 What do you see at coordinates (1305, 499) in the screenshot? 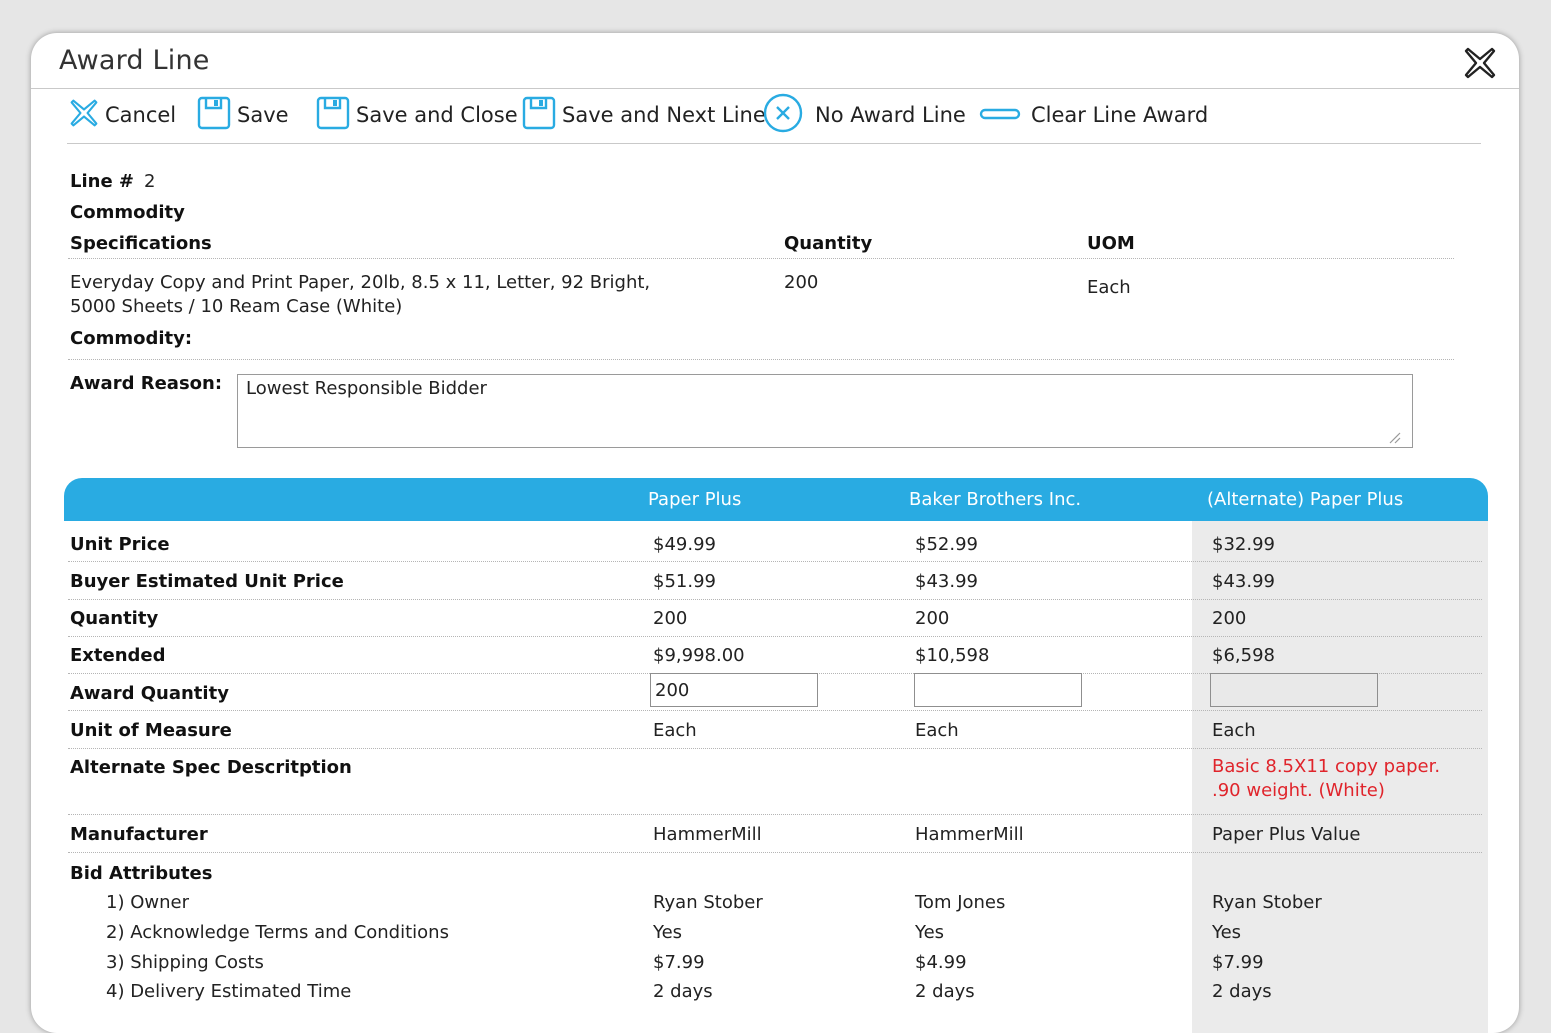
I see `column-header-alternate-paper-plus: (Alternate) Paper Plus` at bounding box center [1305, 499].